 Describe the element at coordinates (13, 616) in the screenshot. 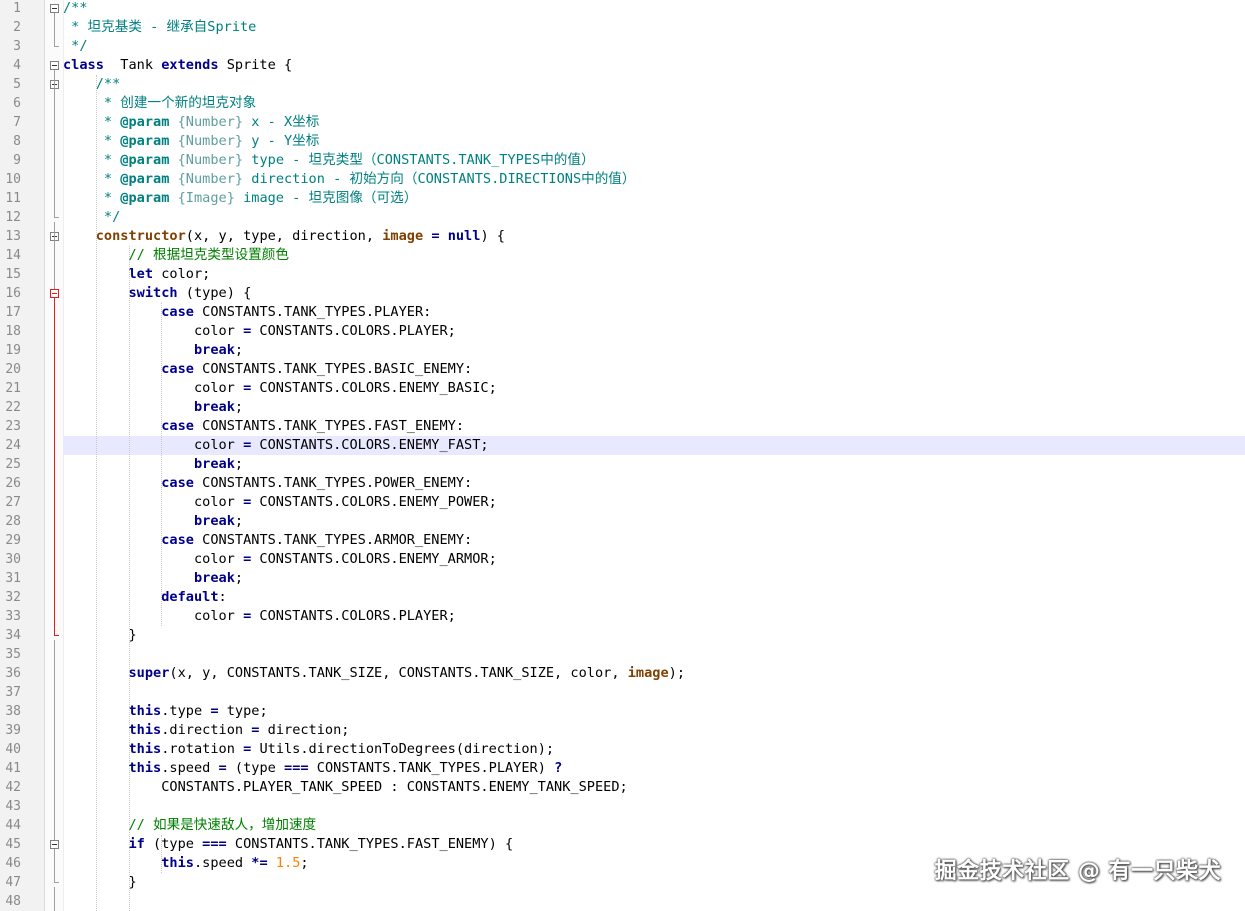

I see `line-number: 33` at that location.